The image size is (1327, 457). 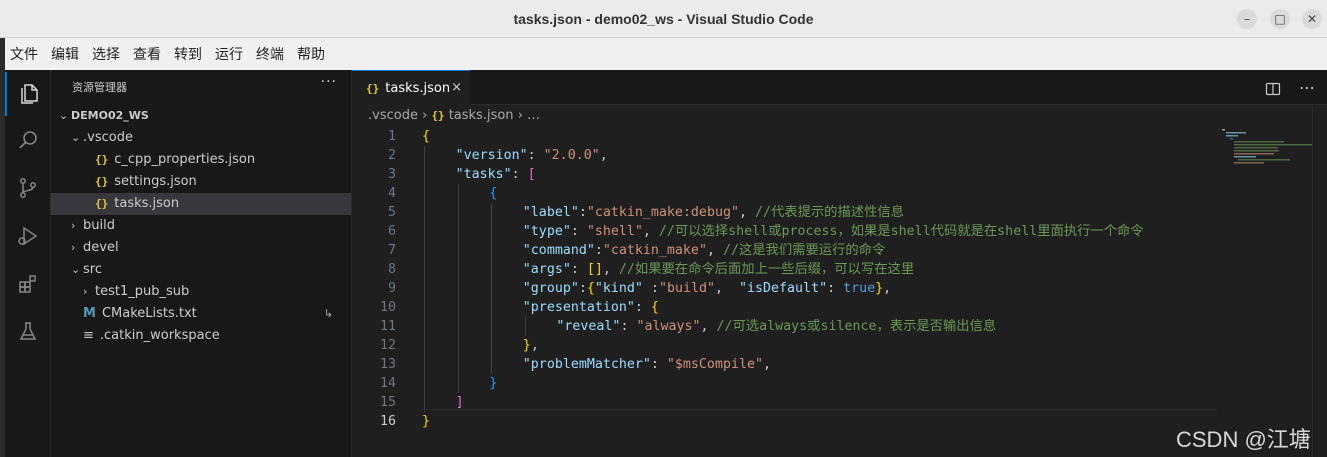 What do you see at coordinates (1307, 87) in the screenshot?
I see `more-actions-icon: ⋯` at bounding box center [1307, 87].